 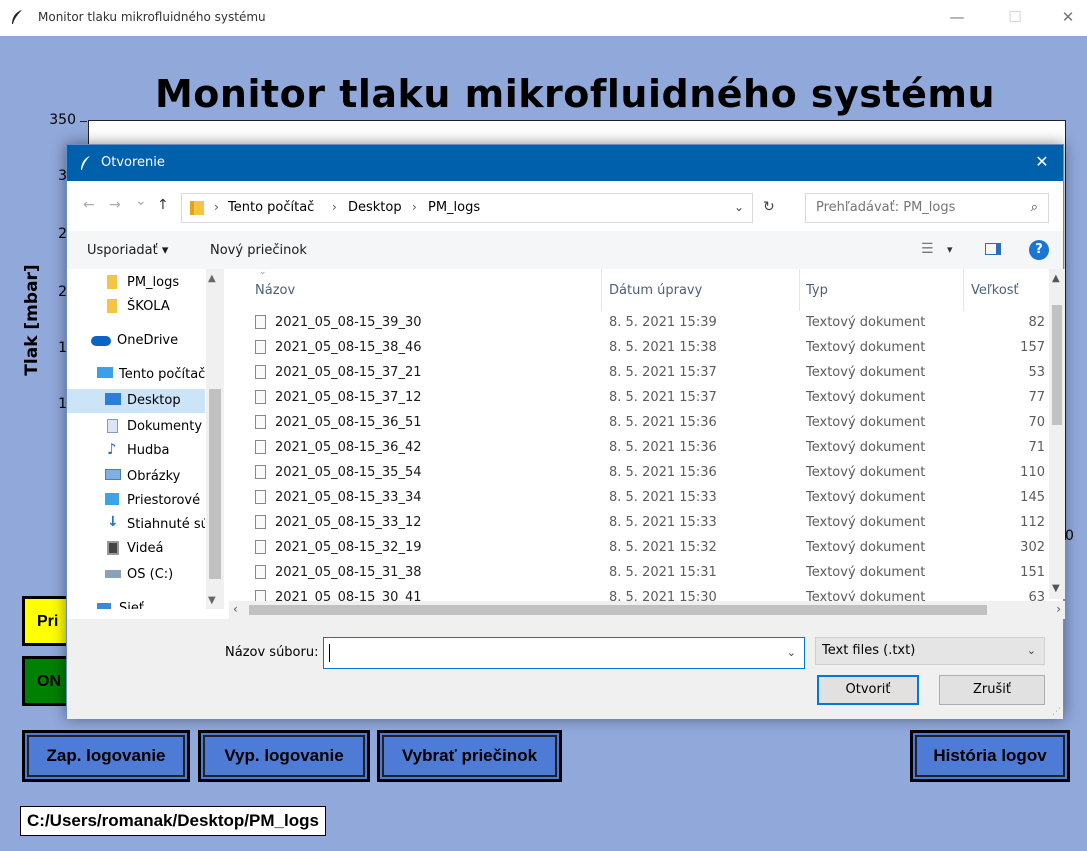 I want to click on nav-item-desktop: Desktop, so click(x=136, y=401).